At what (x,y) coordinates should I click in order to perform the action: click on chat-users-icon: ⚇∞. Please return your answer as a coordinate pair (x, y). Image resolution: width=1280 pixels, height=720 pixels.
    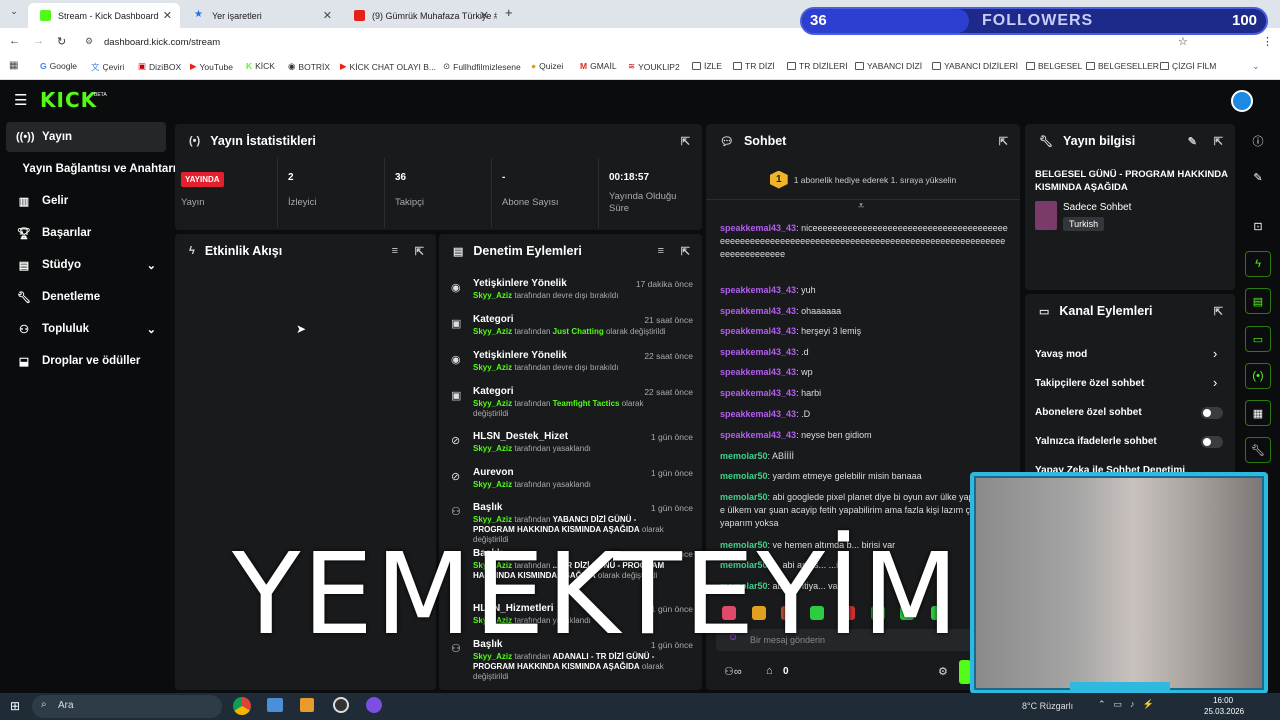
    Looking at the image, I should click on (733, 671).